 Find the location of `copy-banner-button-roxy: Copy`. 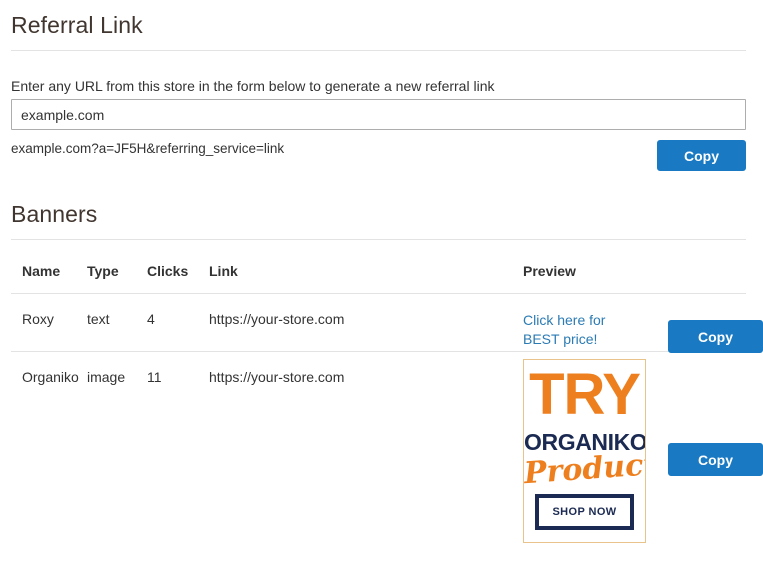

copy-banner-button-roxy: Copy is located at coordinates (715, 336).